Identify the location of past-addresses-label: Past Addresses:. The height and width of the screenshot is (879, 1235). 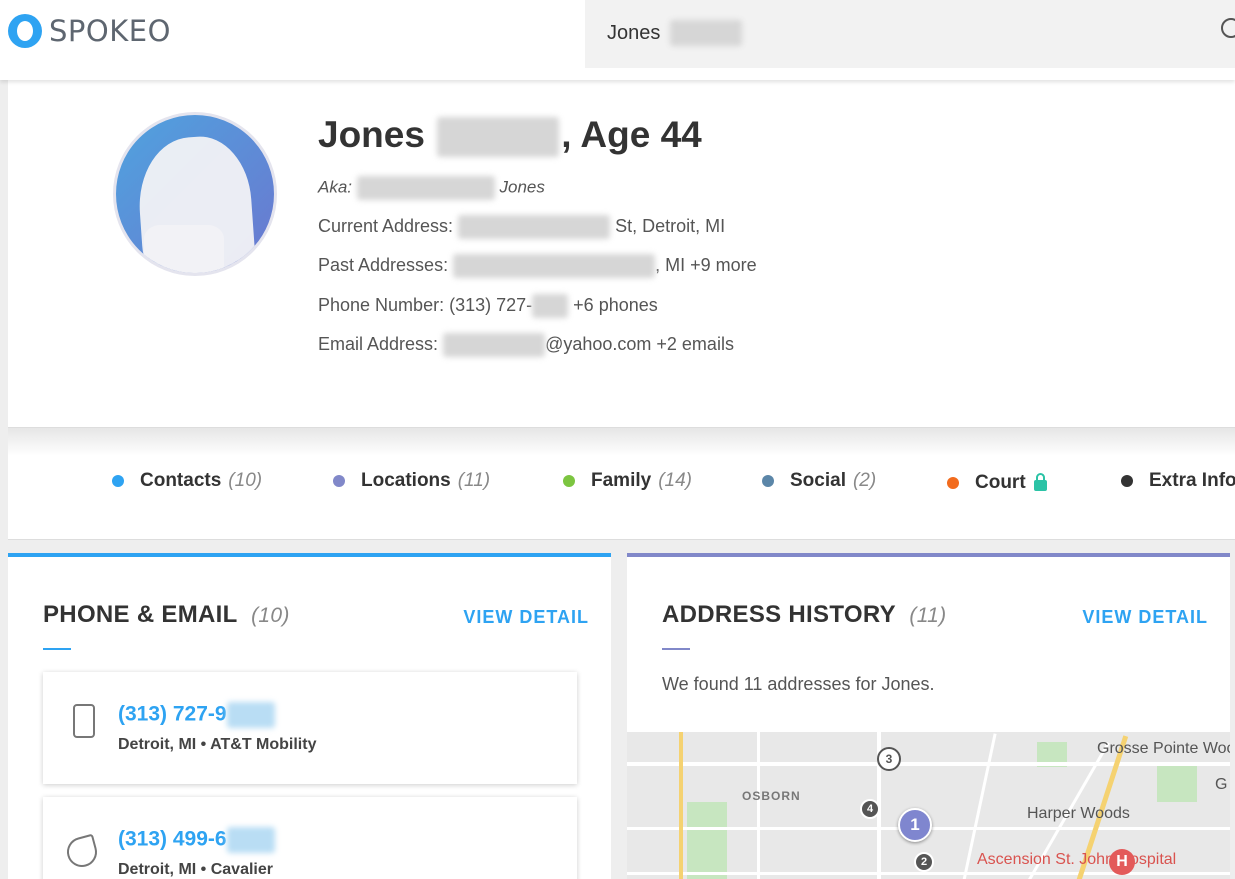
(383, 264).